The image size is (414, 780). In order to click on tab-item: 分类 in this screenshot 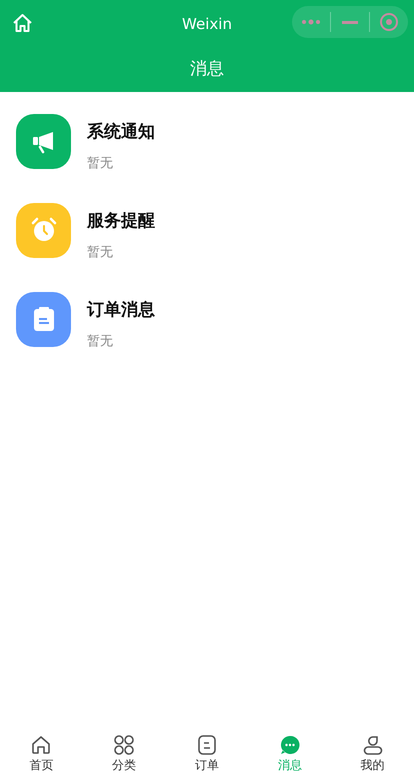, I will do `click(124, 752)`.